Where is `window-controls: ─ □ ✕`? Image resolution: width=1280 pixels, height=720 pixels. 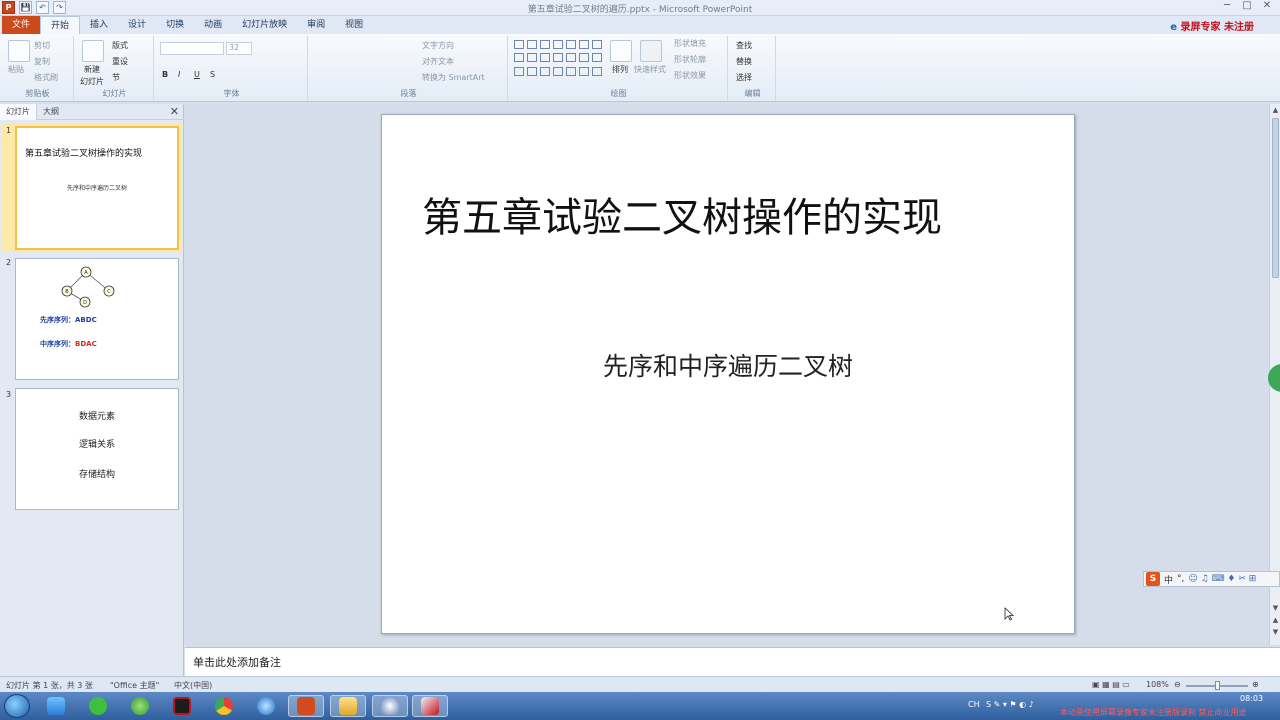
window-controls: ─ □ ✕ is located at coordinates (1247, 7).